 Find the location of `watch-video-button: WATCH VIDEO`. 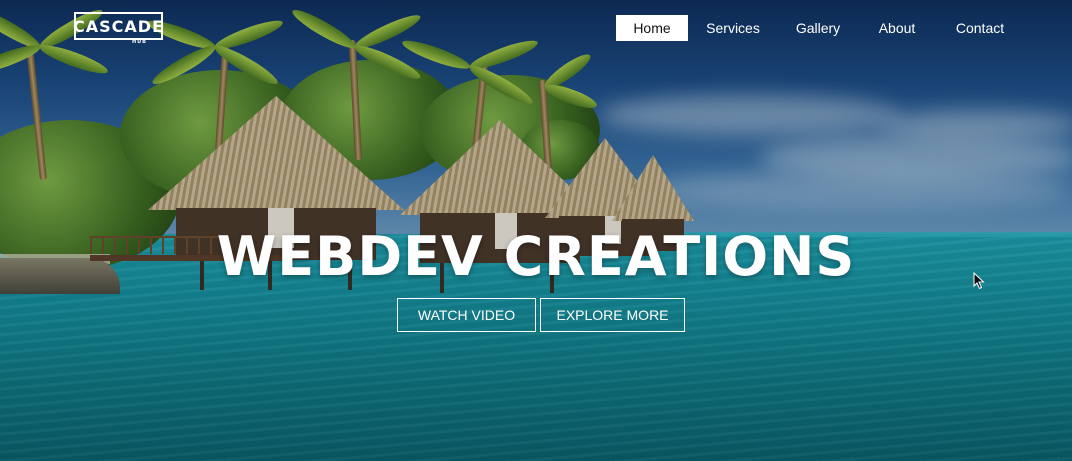

watch-video-button: WATCH VIDEO is located at coordinates (466, 315).